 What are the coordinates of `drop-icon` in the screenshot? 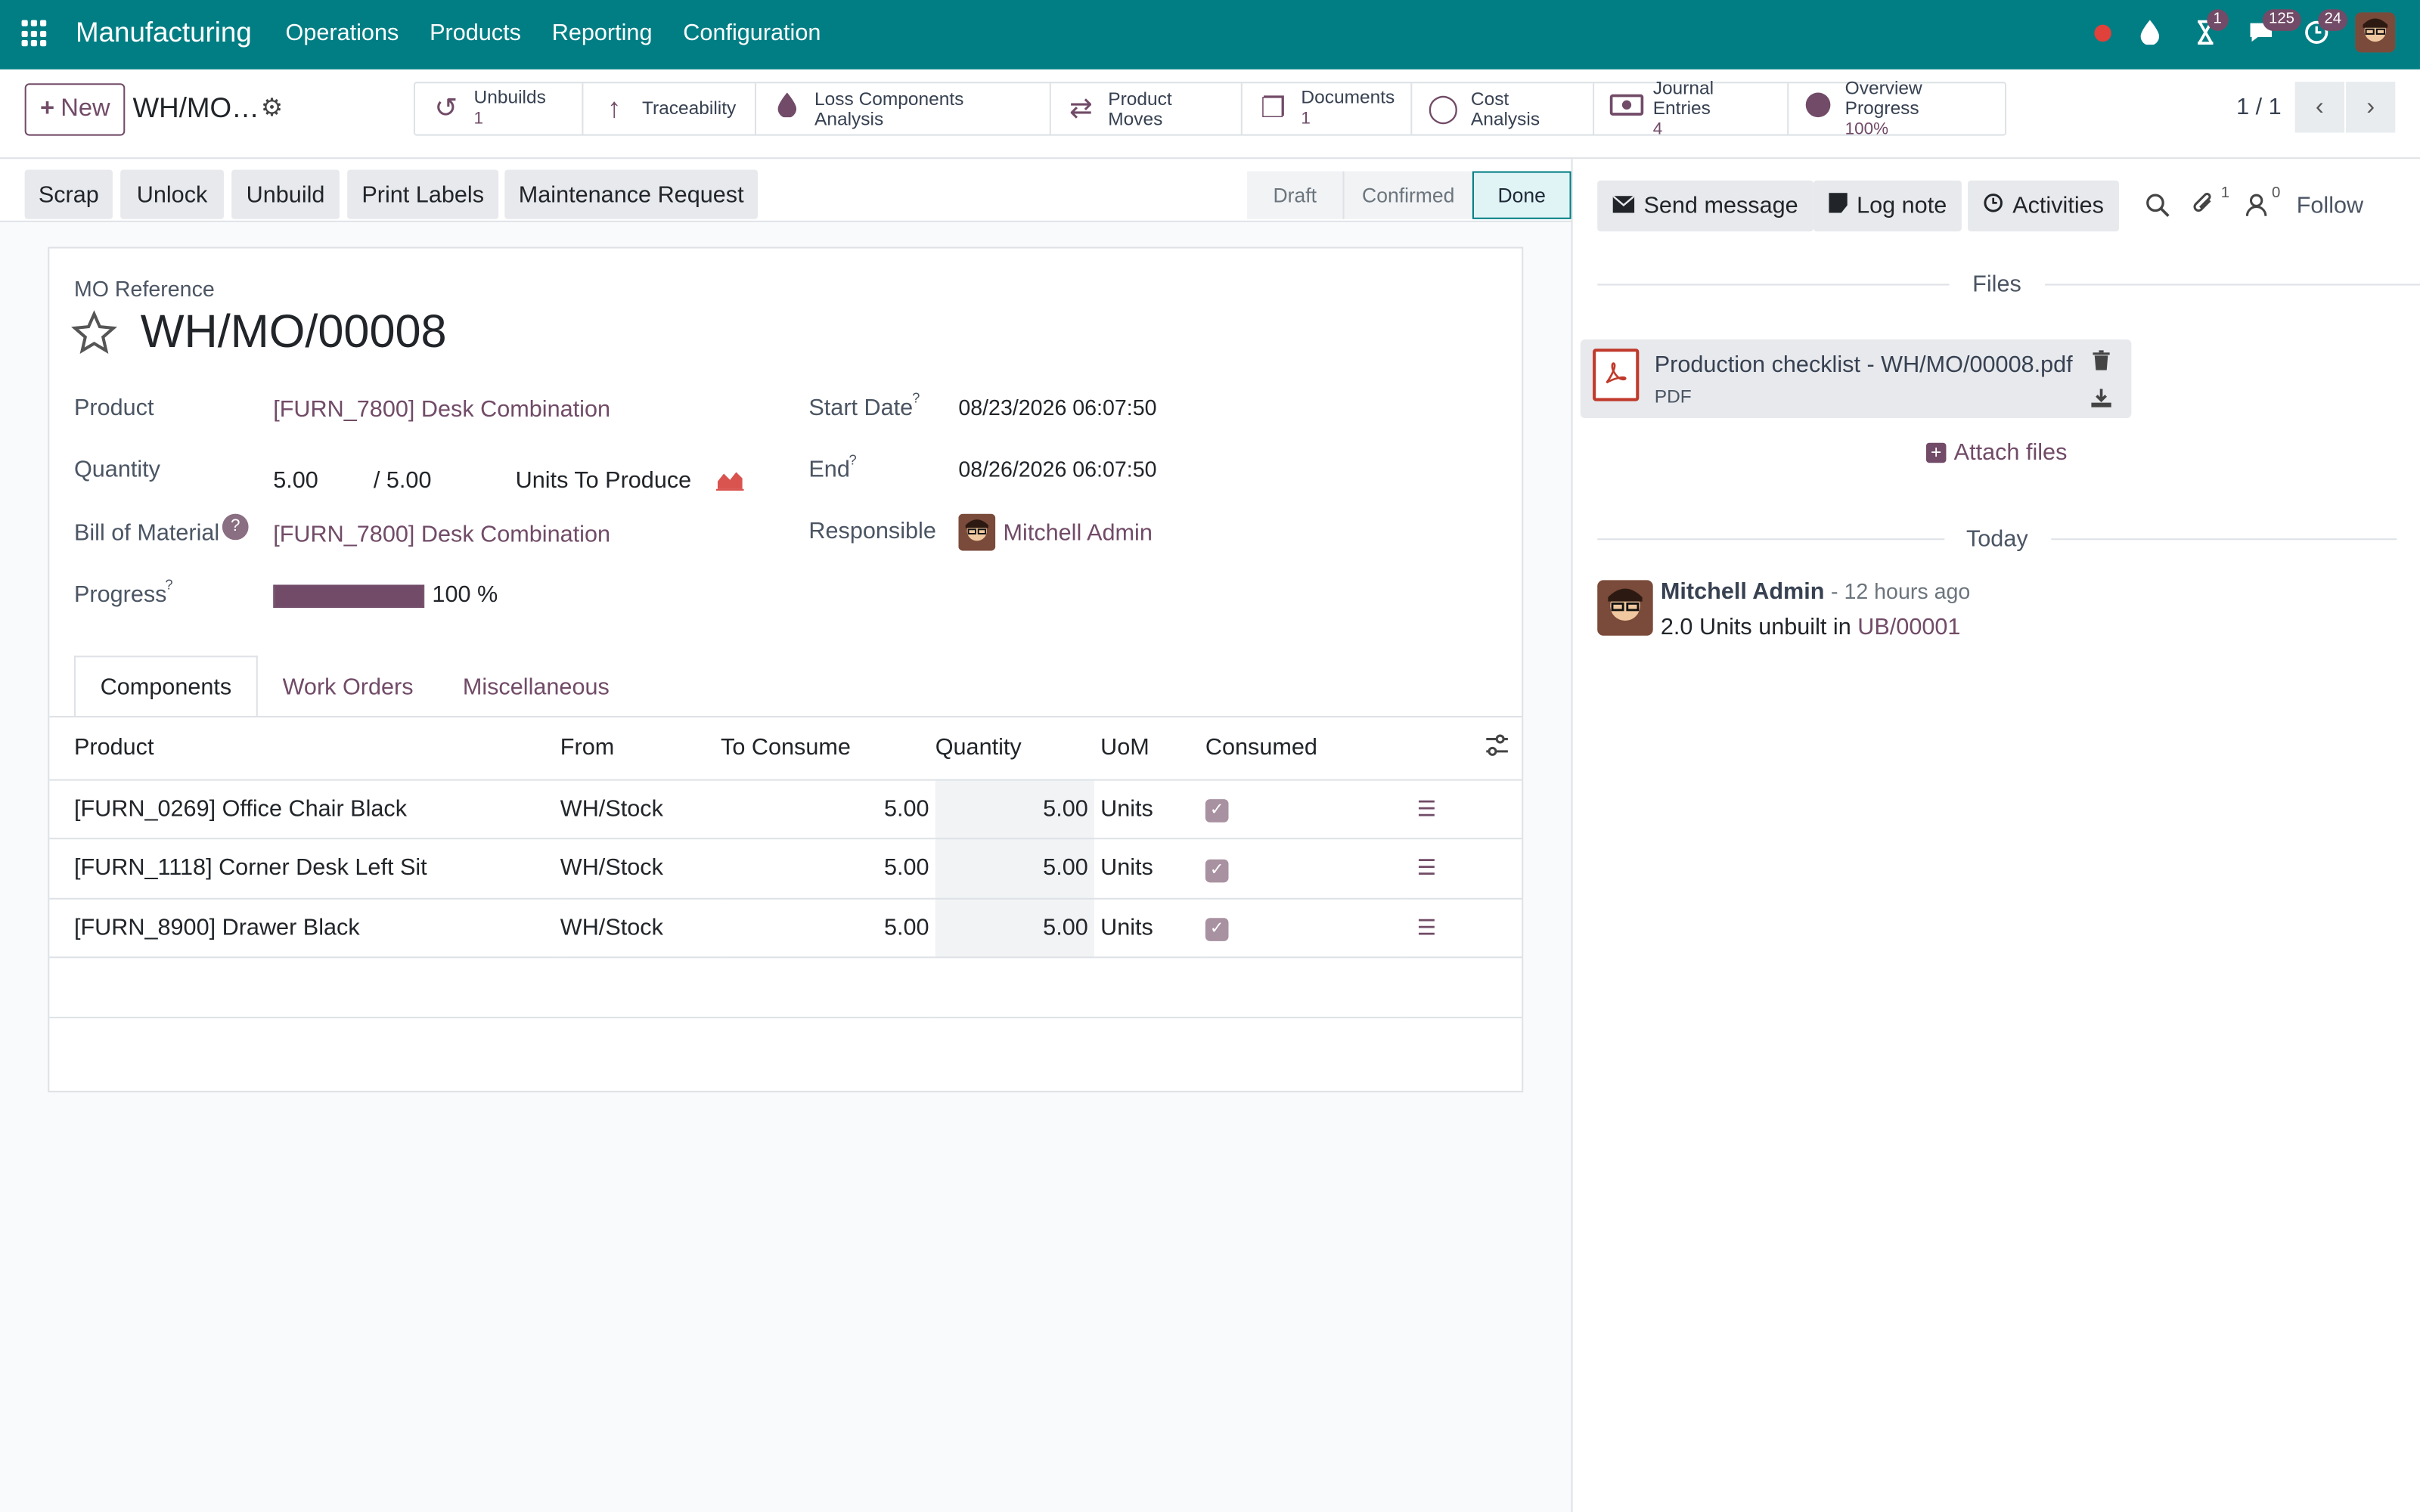 It's located at (2150, 32).